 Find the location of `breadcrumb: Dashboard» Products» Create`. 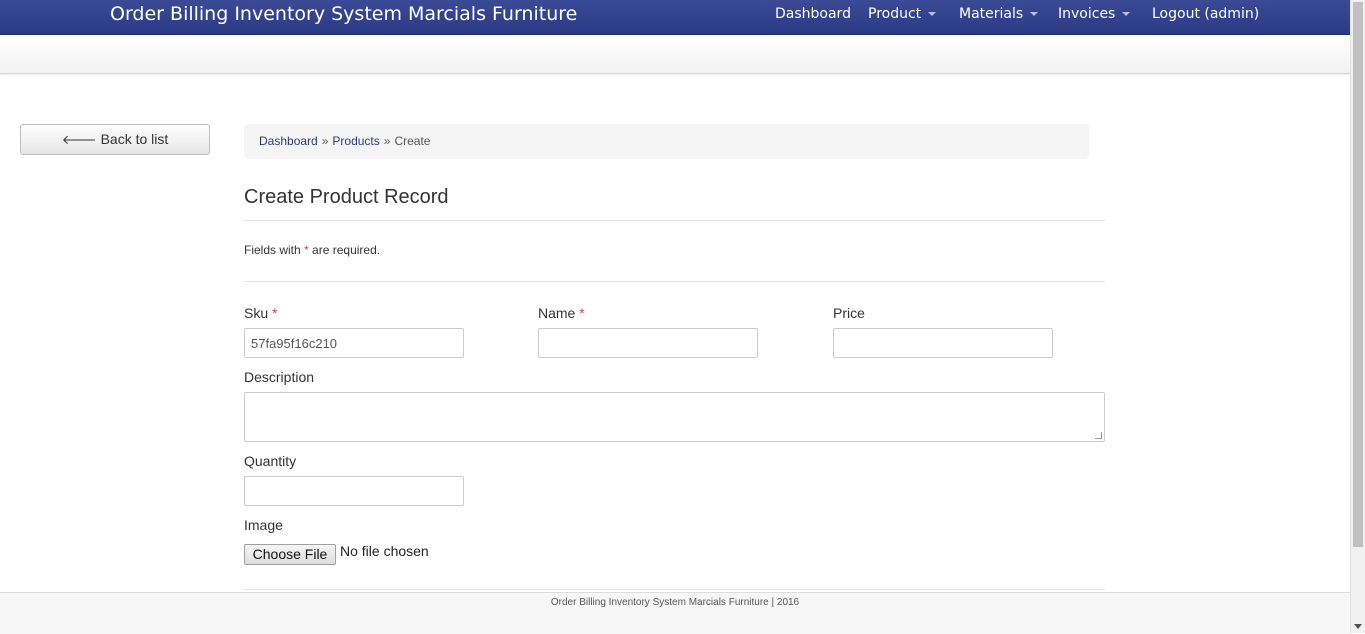

breadcrumb: Dashboard» Products» Create is located at coordinates (666, 141).